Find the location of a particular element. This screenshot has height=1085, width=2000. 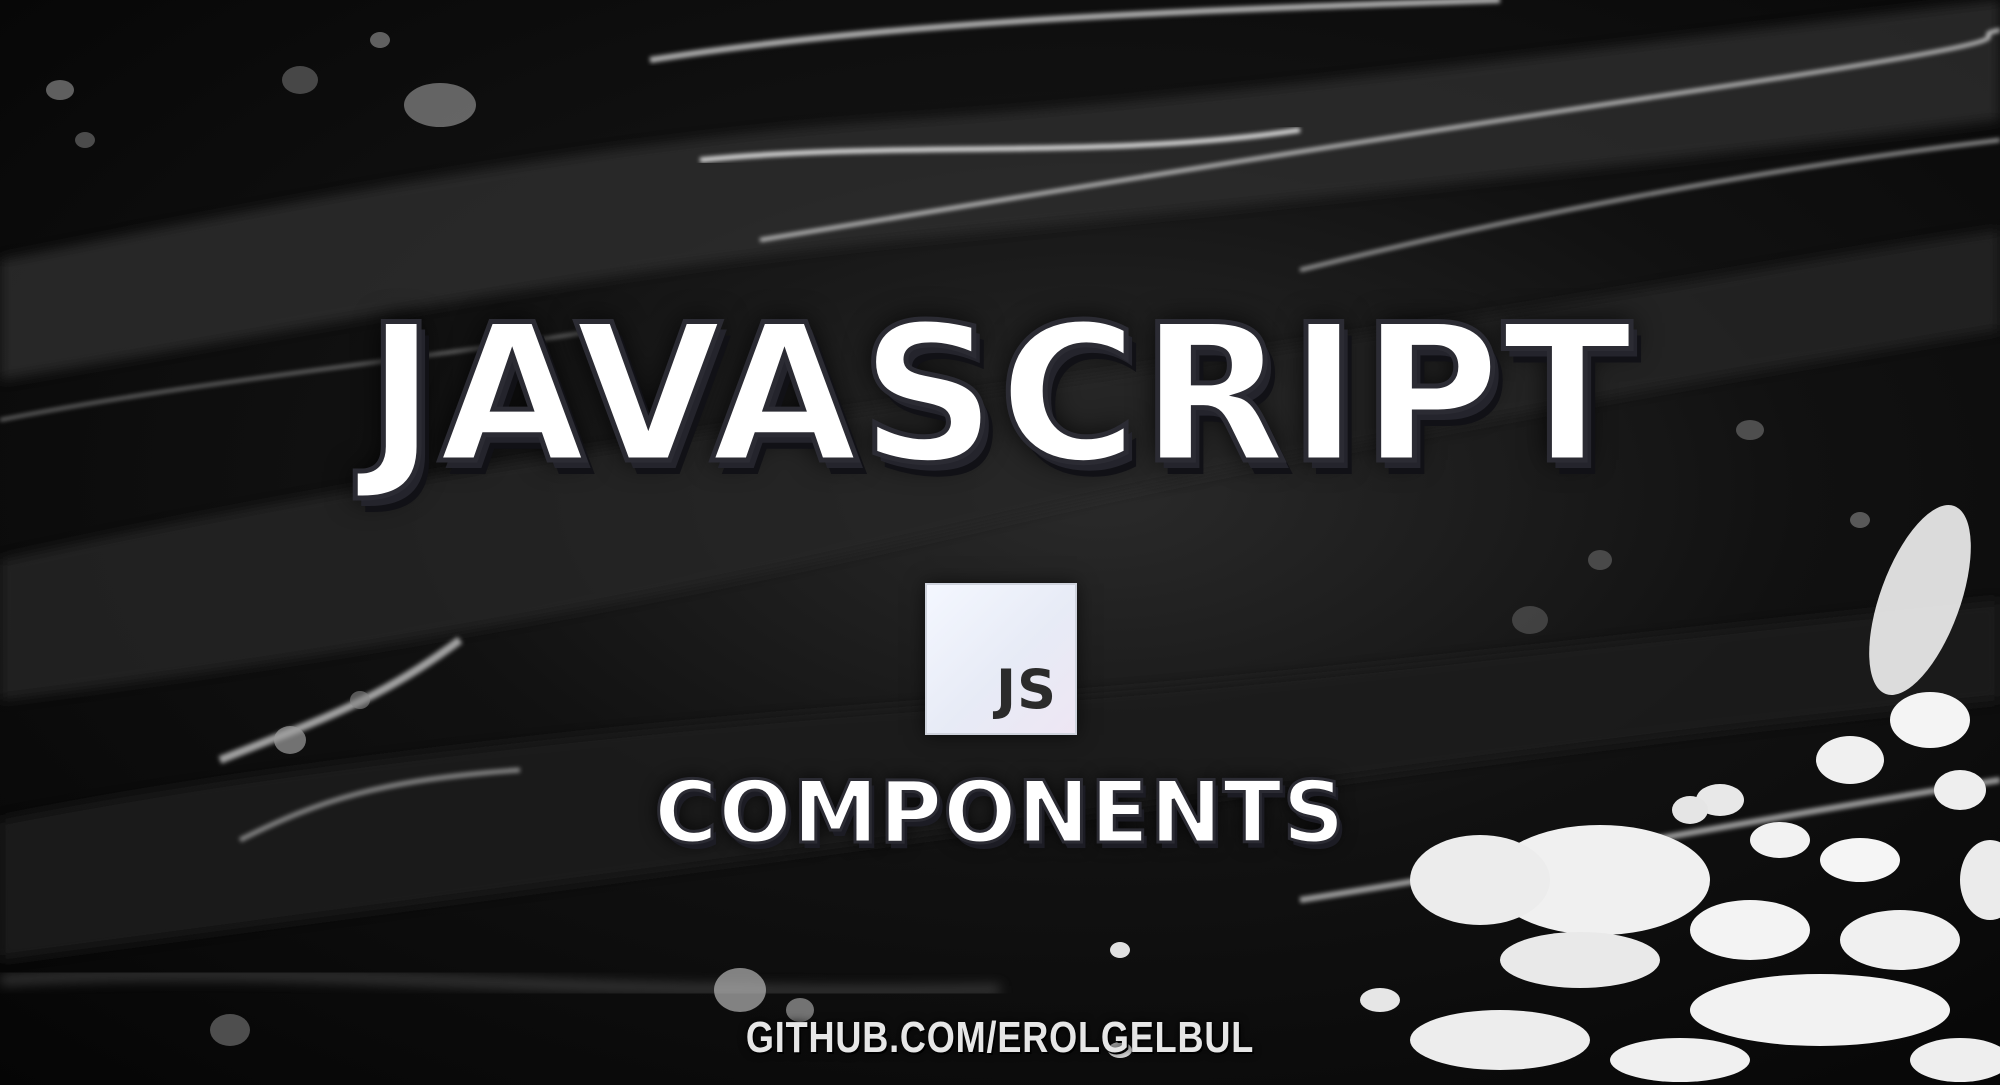

javascript-logo-text: JS is located at coordinates (1026, 689).